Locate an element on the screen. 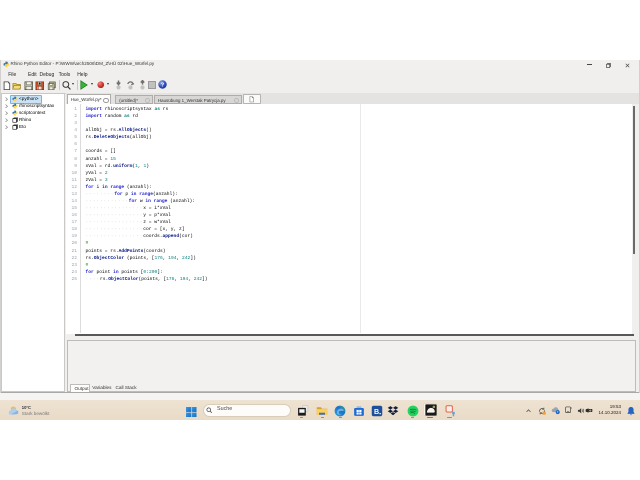  svg-text: B is located at coordinates (376, 411).